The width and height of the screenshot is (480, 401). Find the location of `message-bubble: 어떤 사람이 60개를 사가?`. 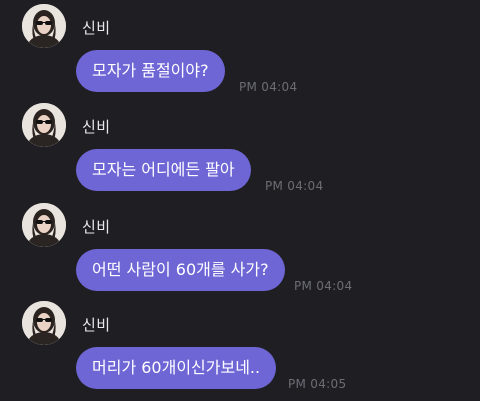

message-bubble: 어떤 사람이 60개를 사가? is located at coordinates (180, 270).